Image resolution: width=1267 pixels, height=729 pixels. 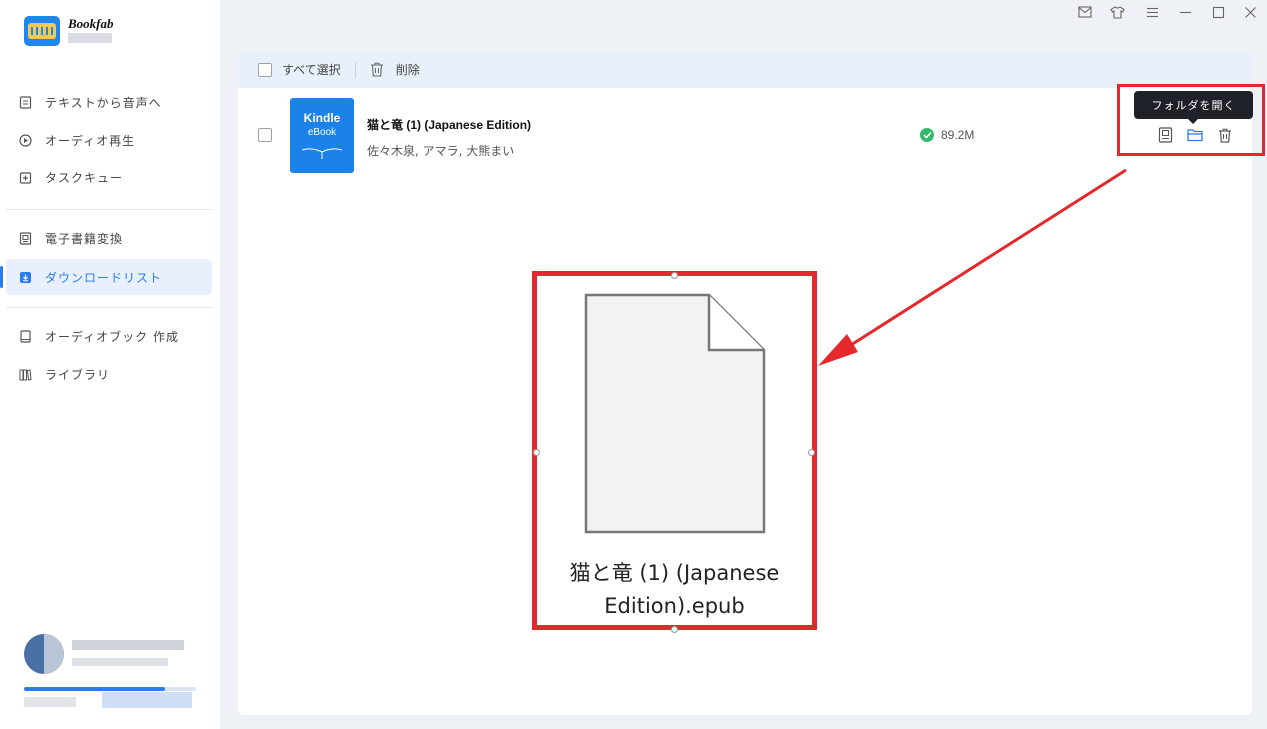 What do you see at coordinates (265, 69) in the screenshot?
I see `select-all-checkbox` at bounding box center [265, 69].